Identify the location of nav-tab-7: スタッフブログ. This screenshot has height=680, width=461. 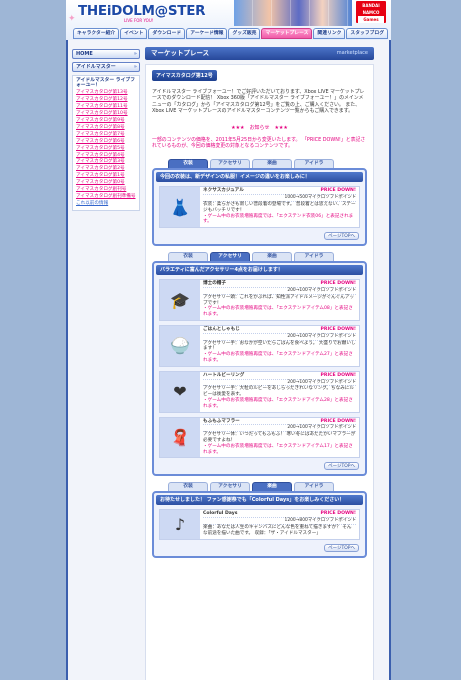
(367, 33).